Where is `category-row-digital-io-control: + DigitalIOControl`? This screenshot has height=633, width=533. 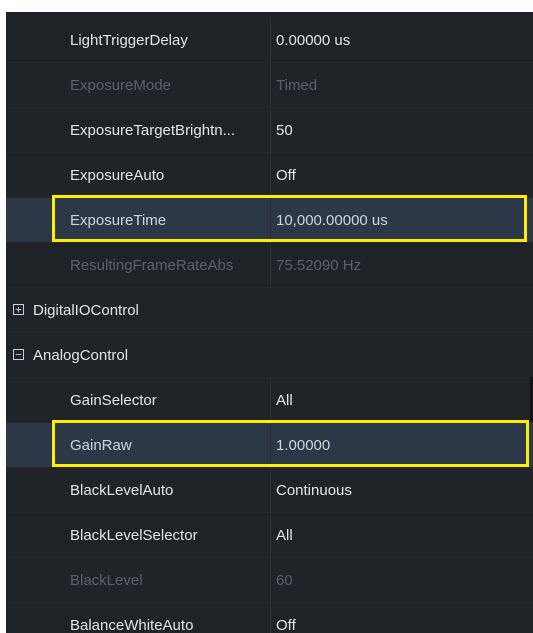 category-row-digital-io-control: + DigitalIOControl is located at coordinates (269, 310).